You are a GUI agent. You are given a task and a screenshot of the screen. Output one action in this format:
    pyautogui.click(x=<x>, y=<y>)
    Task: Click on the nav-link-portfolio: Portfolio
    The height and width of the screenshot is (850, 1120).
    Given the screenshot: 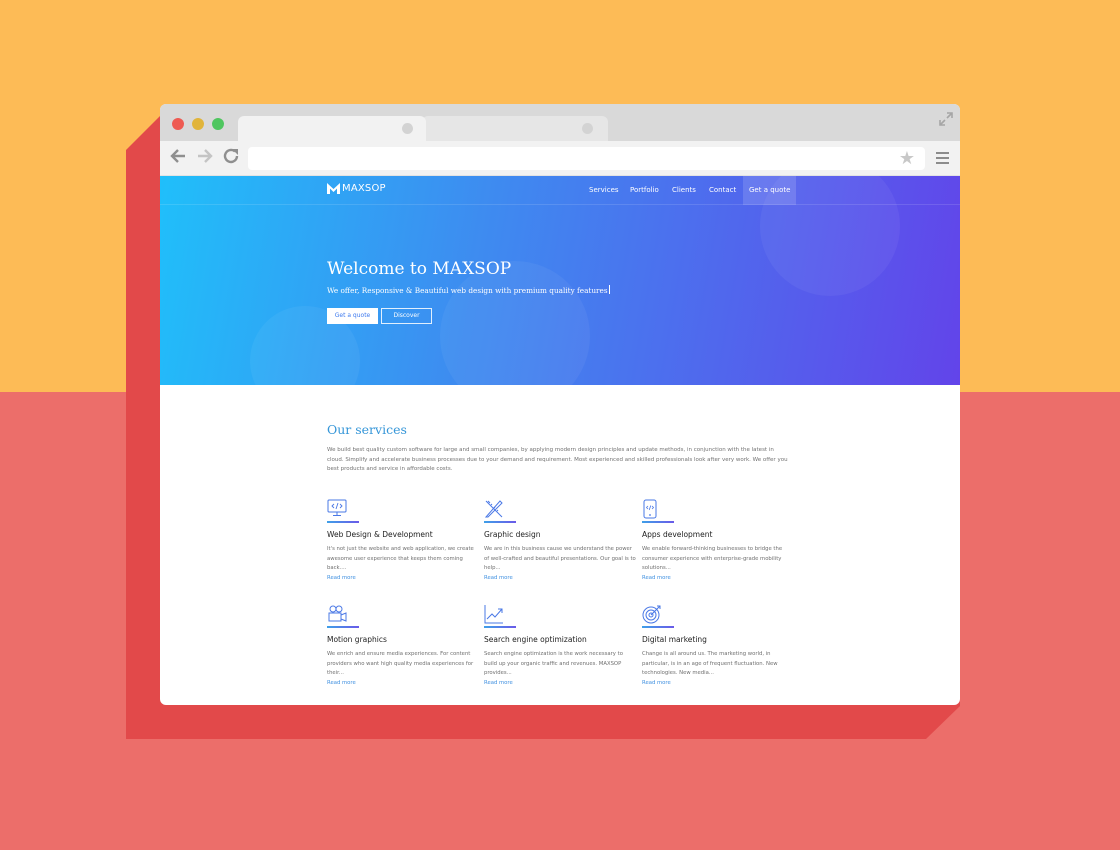 What is the action you would take?
    pyautogui.click(x=644, y=190)
    